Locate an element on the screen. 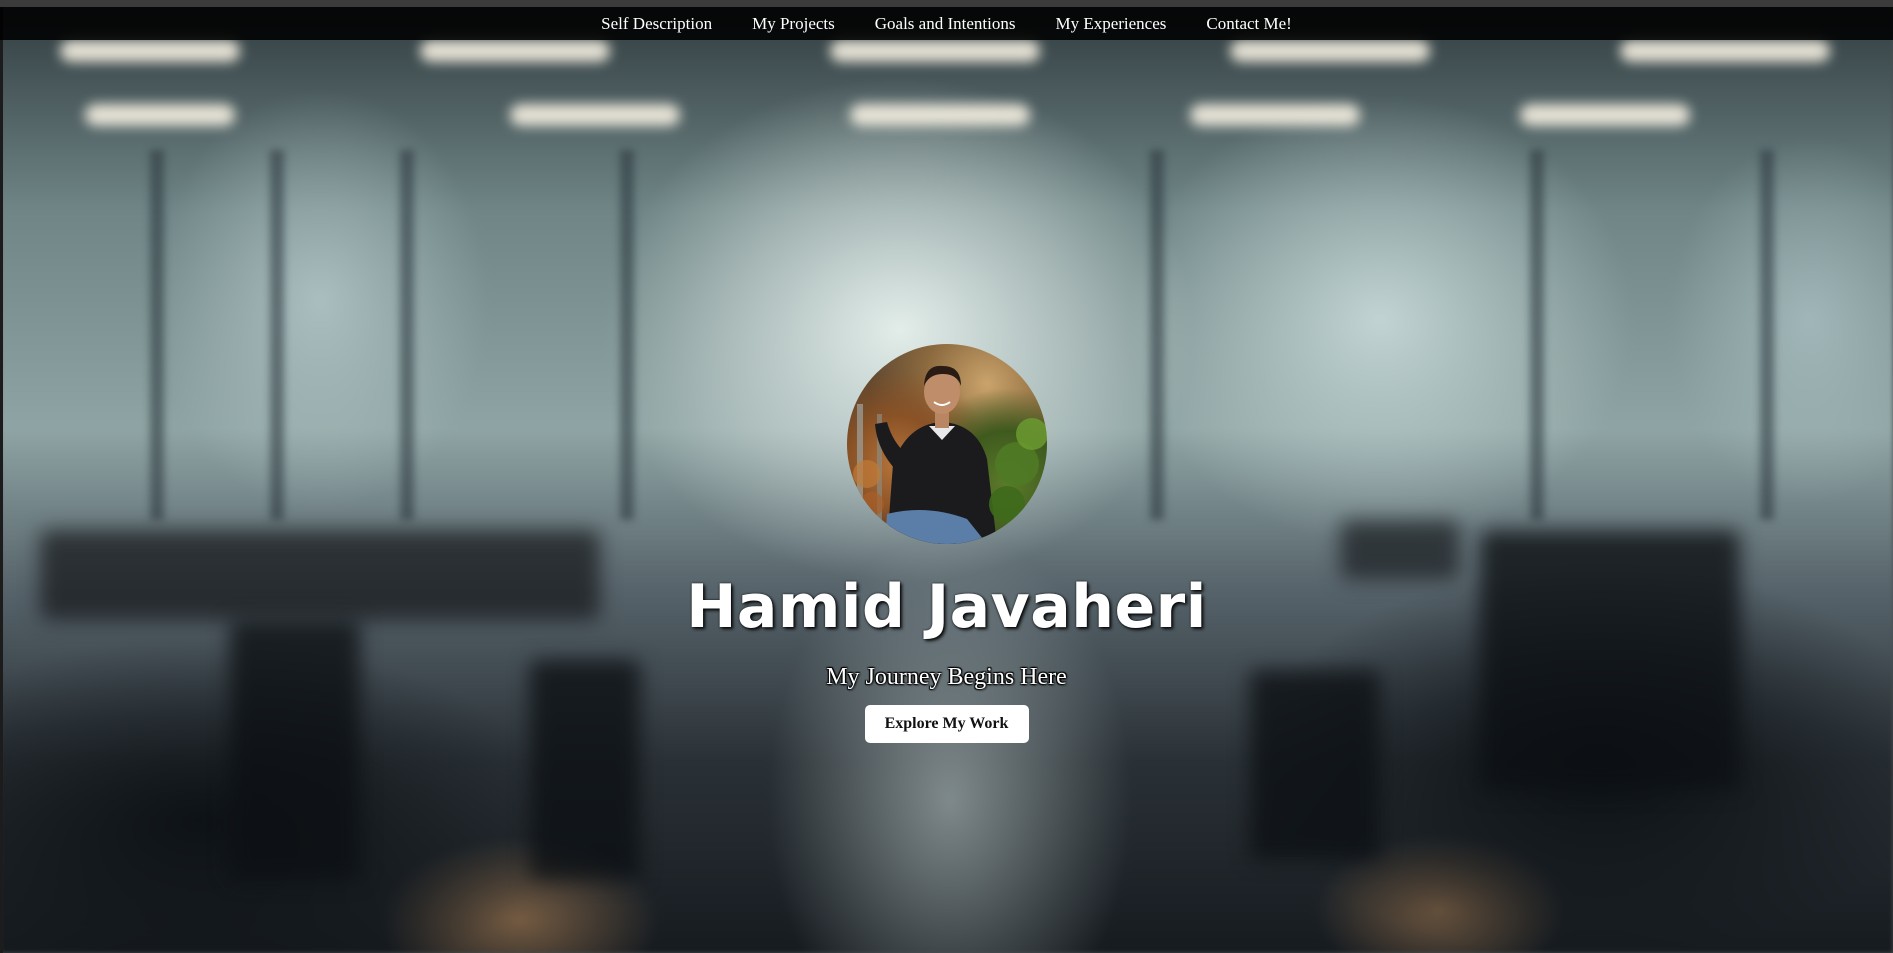 The width and height of the screenshot is (1893, 953). profile-avatar is located at coordinates (946, 444).